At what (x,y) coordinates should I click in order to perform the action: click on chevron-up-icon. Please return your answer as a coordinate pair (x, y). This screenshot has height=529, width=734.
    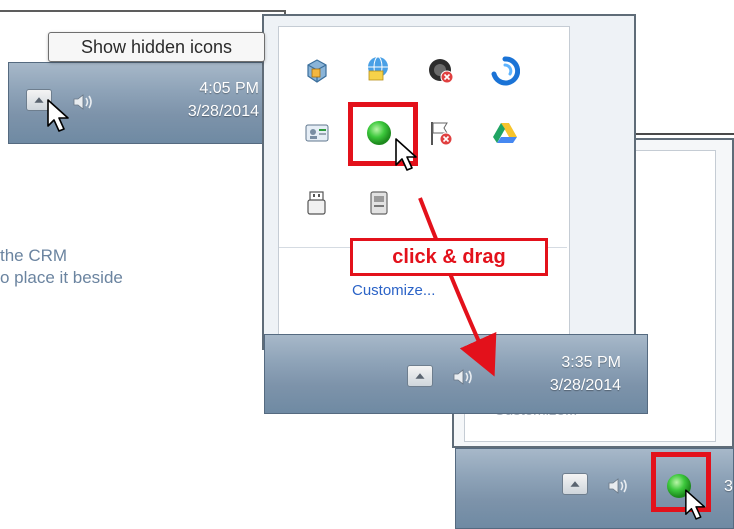
    Looking at the image, I should click on (575, 484).